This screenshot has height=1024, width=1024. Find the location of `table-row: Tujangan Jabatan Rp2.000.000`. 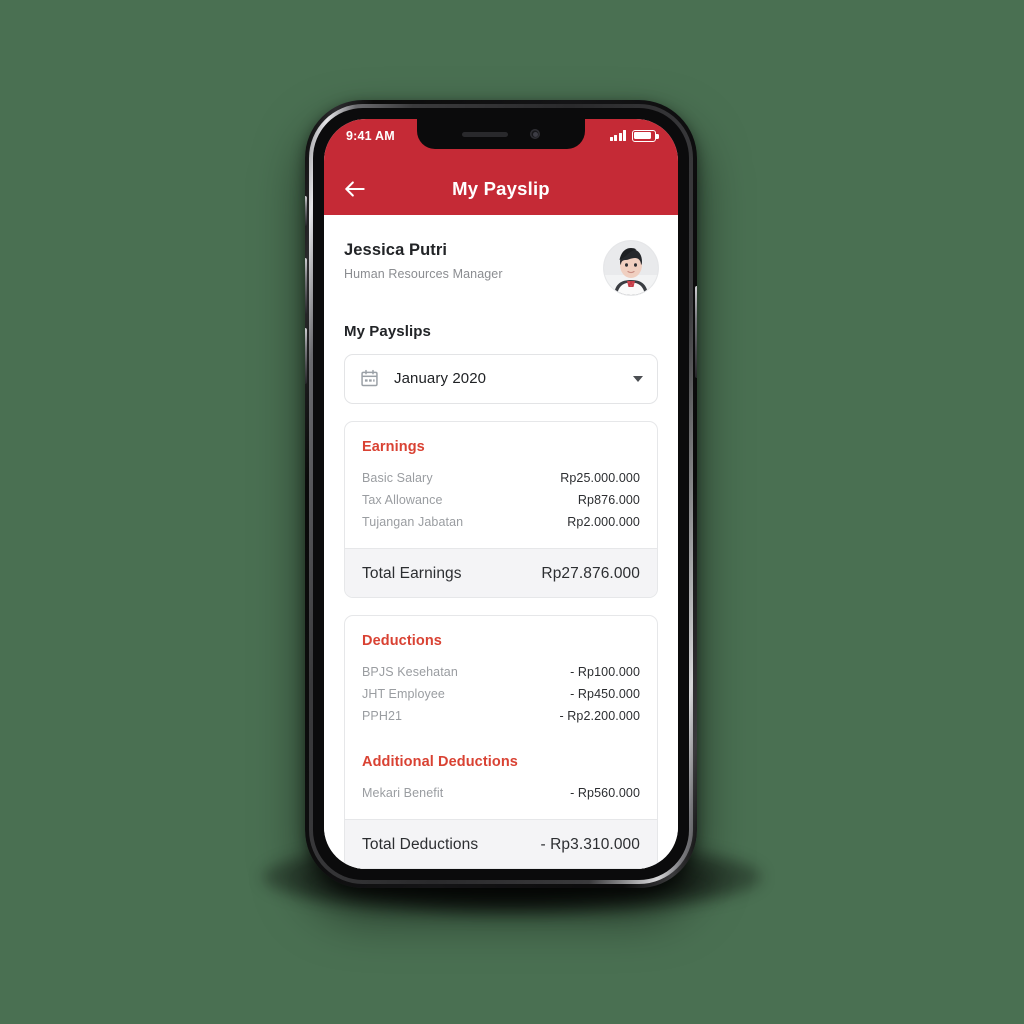

table-row: Tujangan Jabatan Rp2.000.000 is located at coordinates (501, 522).